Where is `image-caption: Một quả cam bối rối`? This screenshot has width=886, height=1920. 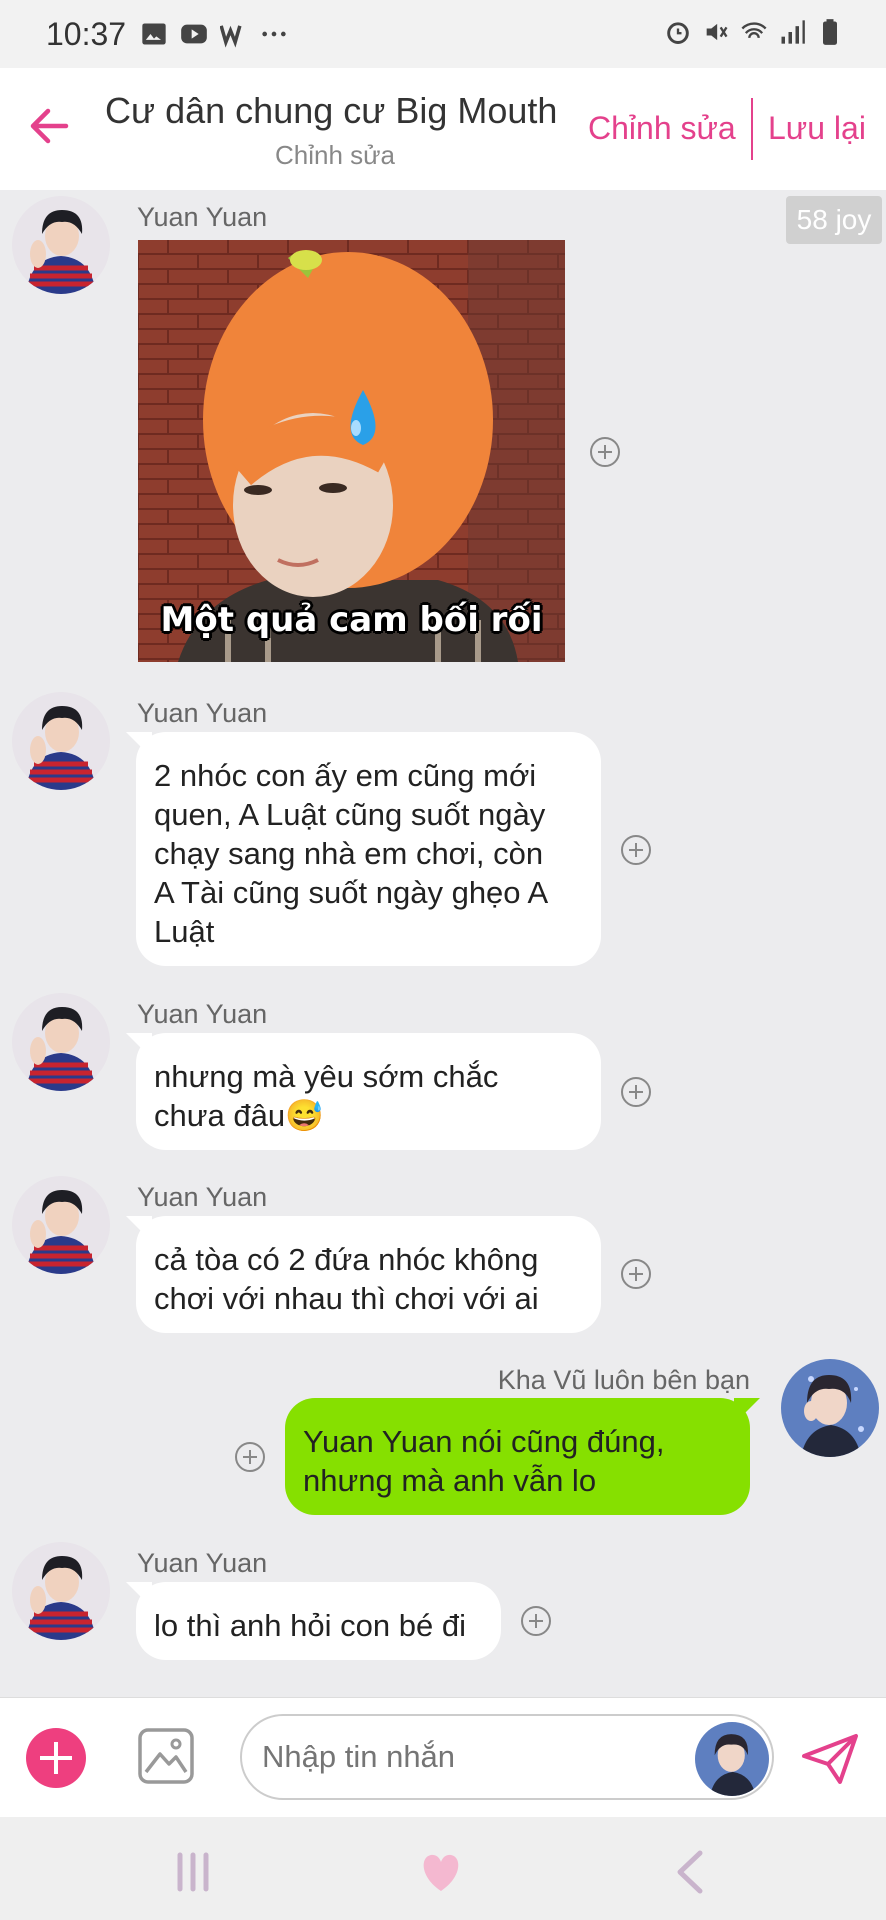 image-caption: Một quả cam bối rối is located at coordinates (351, 620).